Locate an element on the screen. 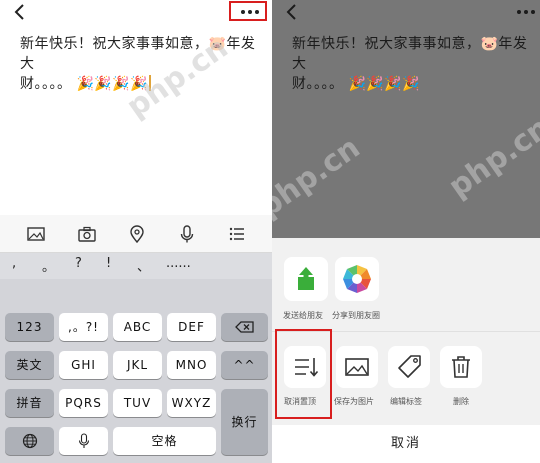 The width and height of the screenshot is (540, 463). picture-icon is located at coordinates (357, 367).